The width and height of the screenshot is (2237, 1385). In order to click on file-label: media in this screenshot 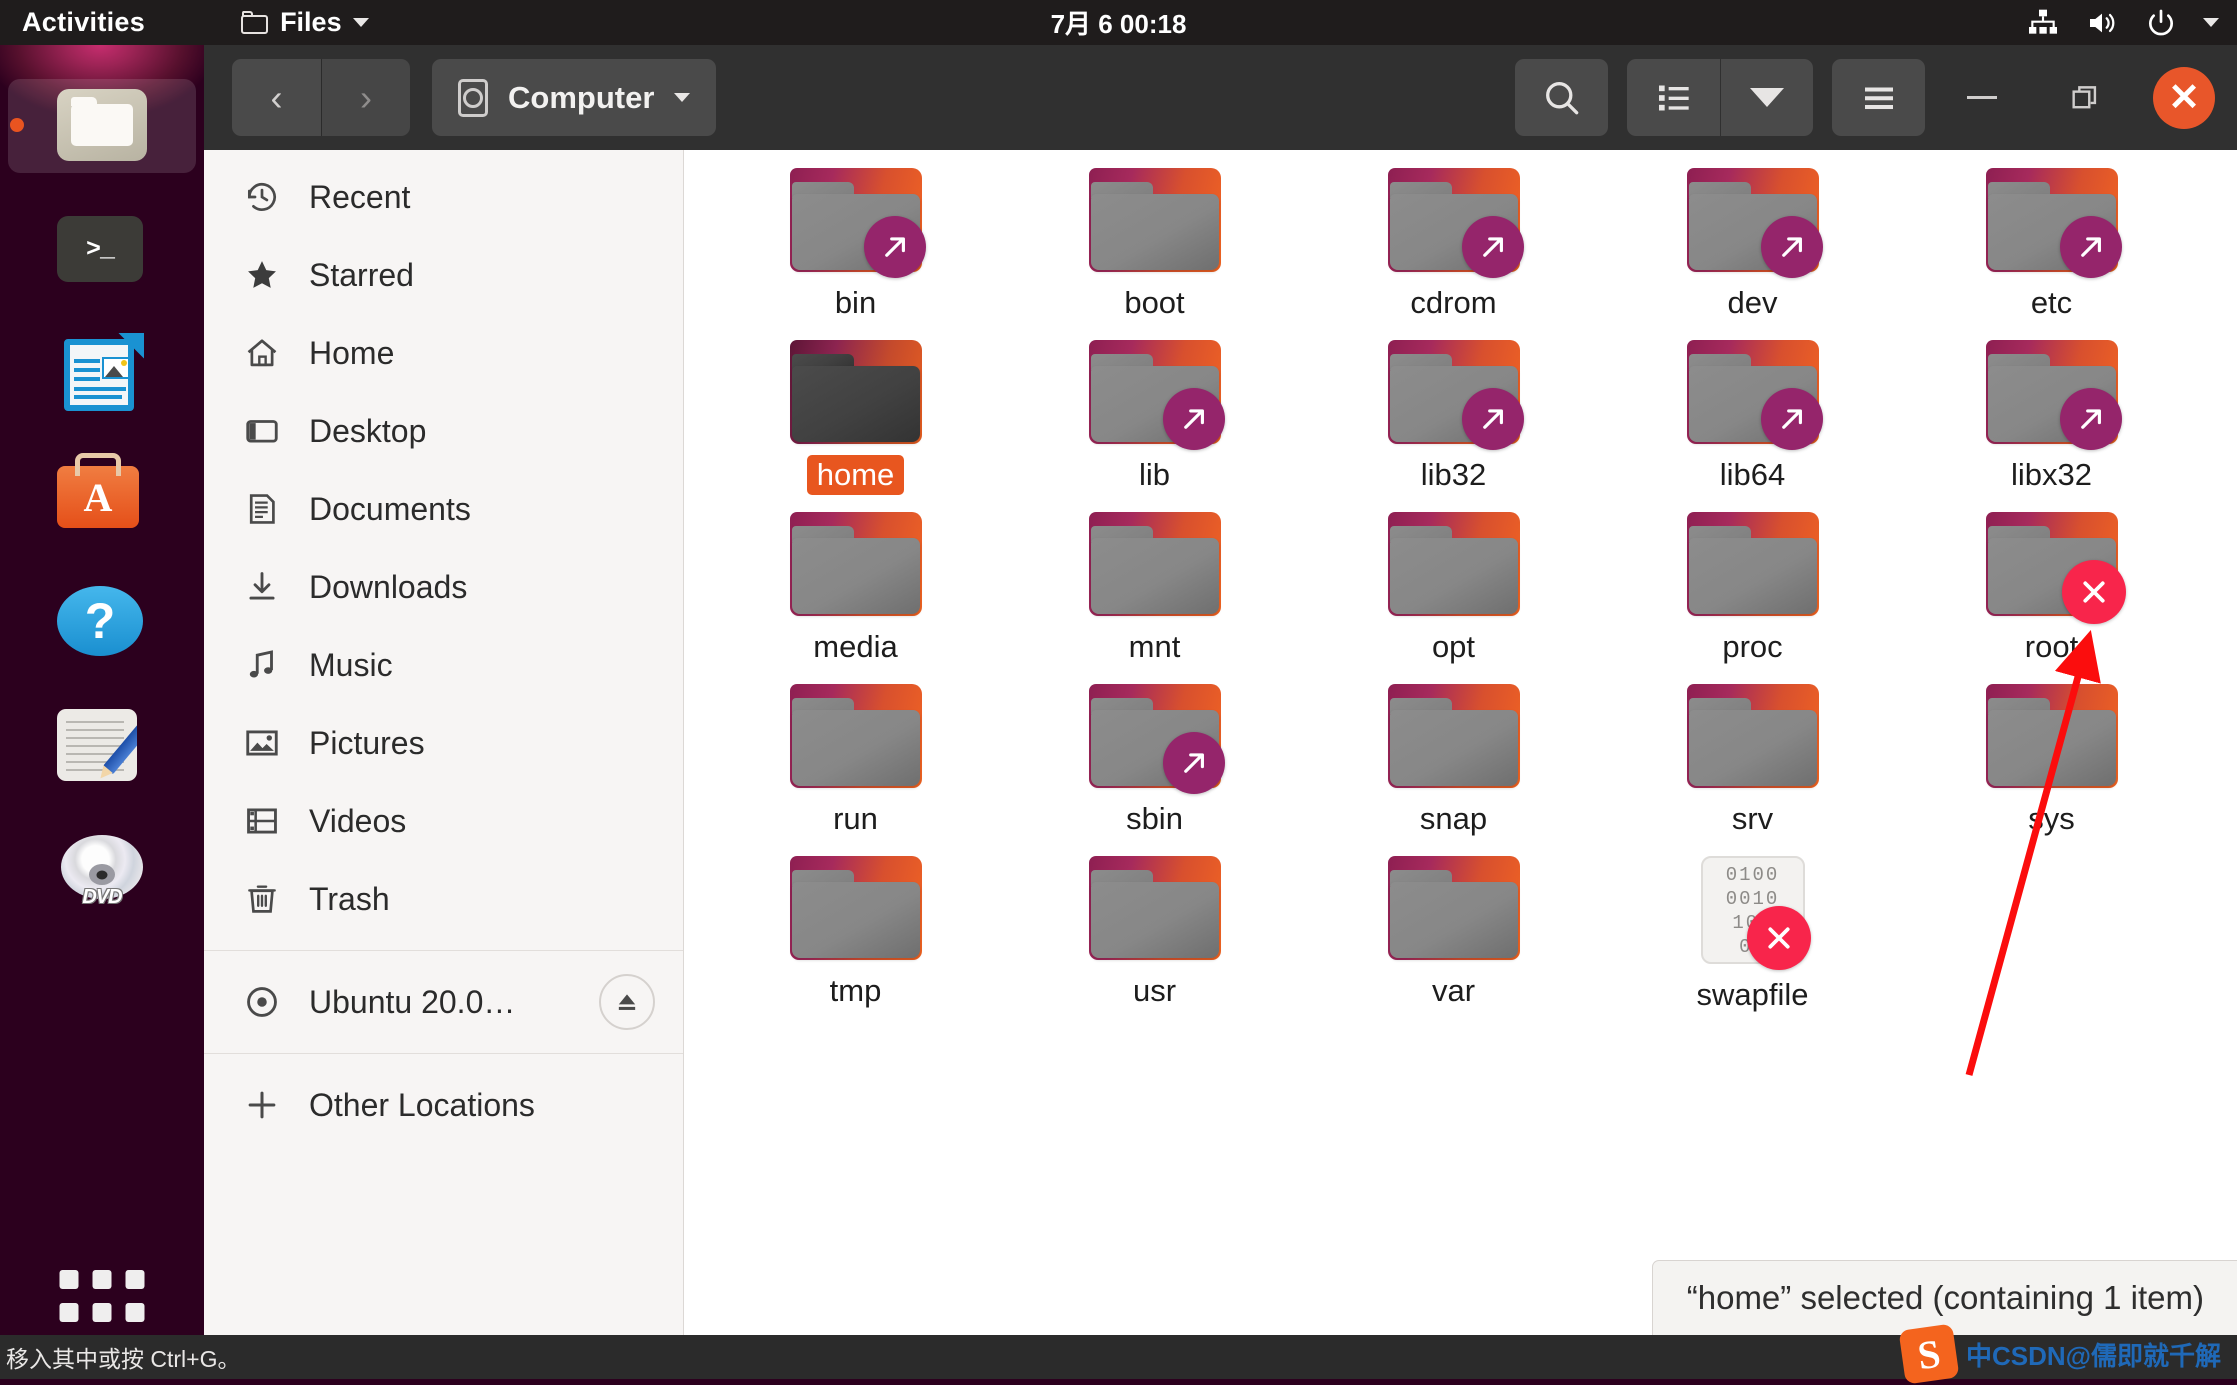, I will do `click(855, 647)`.